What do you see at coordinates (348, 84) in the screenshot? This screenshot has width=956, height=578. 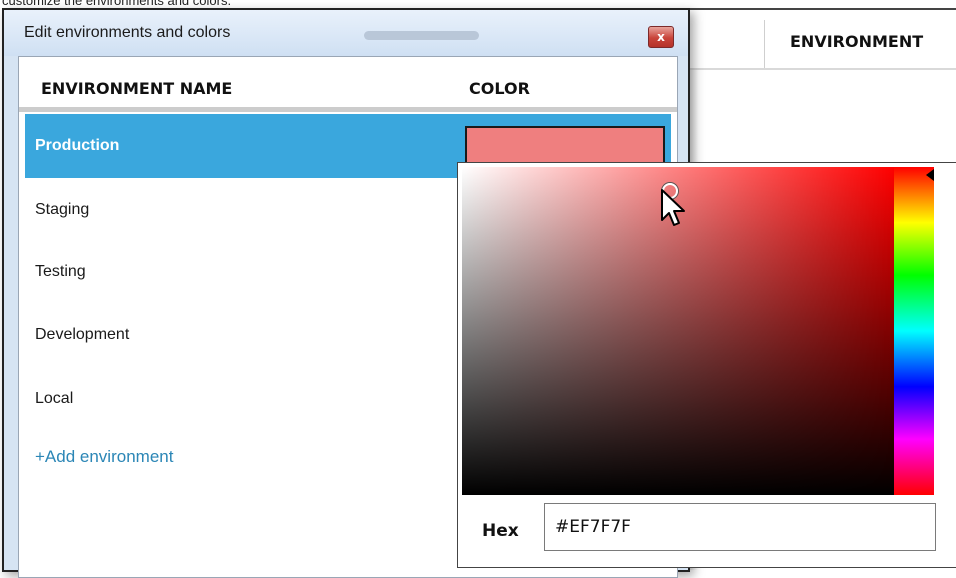 I see `table-header: ENVIRONMENT NAME COLOR` at bounding box center [348, 84].